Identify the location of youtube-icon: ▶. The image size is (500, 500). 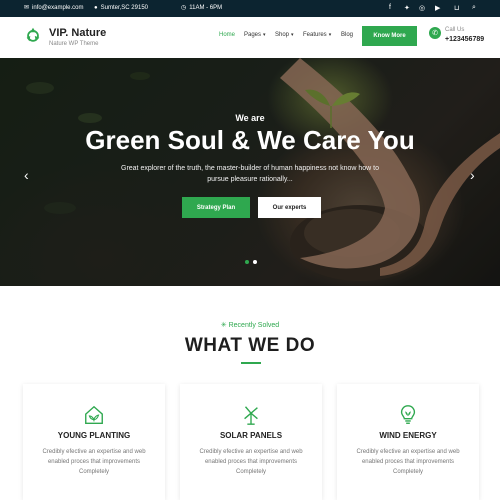
(437, 8).